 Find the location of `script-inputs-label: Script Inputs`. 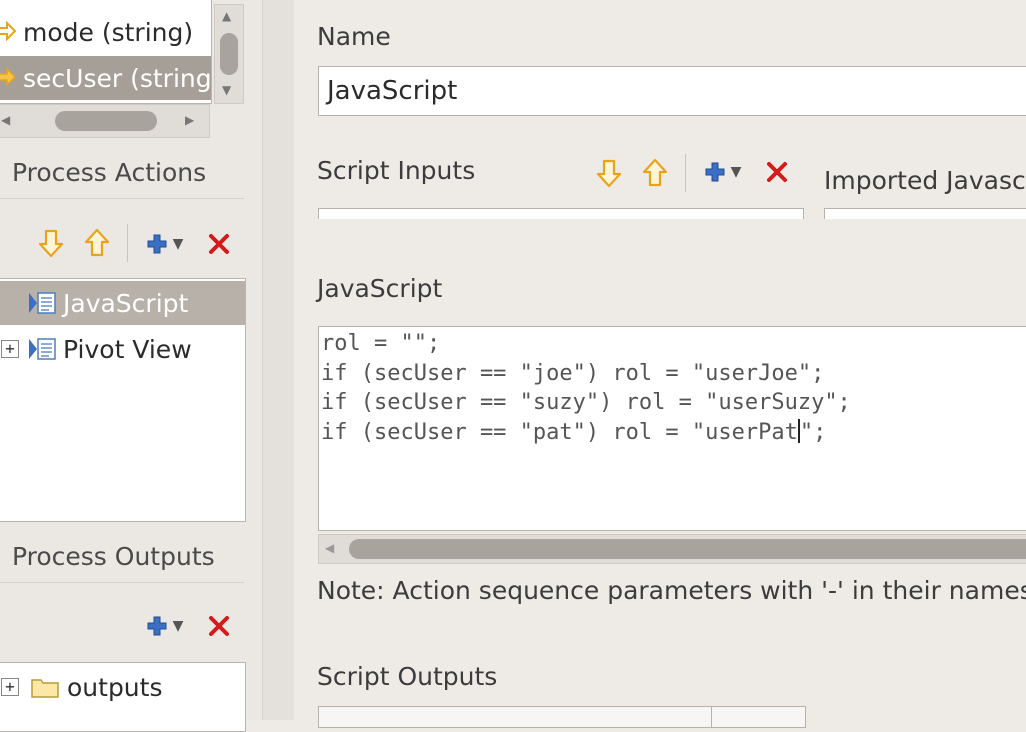

script-inputs-label: Script Inputs is located at coordinates (396, 170).